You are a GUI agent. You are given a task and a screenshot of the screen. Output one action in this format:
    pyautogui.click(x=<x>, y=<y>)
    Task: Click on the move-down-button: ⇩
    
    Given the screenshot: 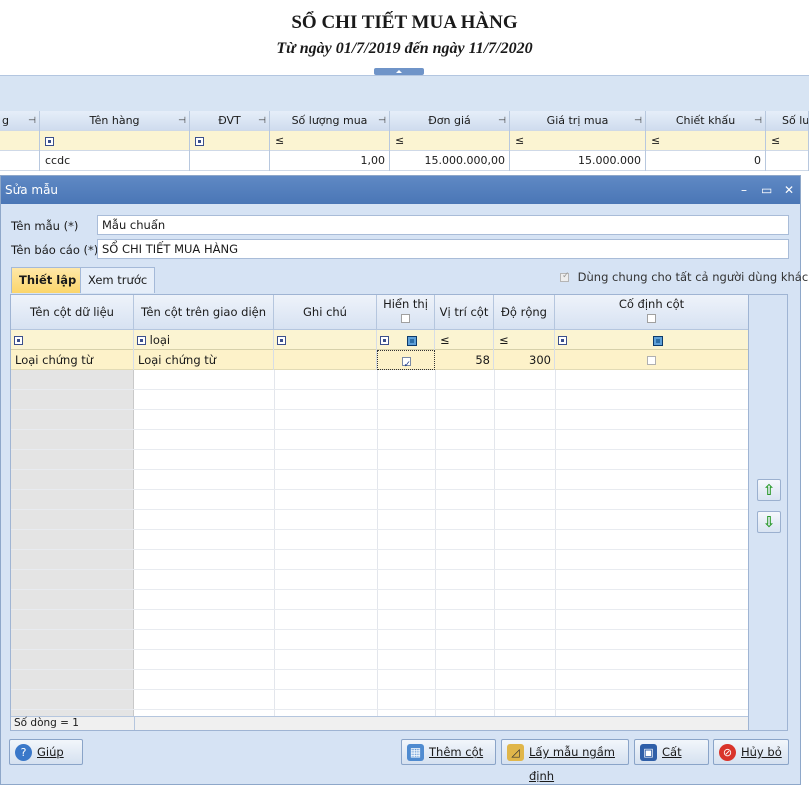 What is the action you would take?
    pyautogui.click(x=769, y=522)
    